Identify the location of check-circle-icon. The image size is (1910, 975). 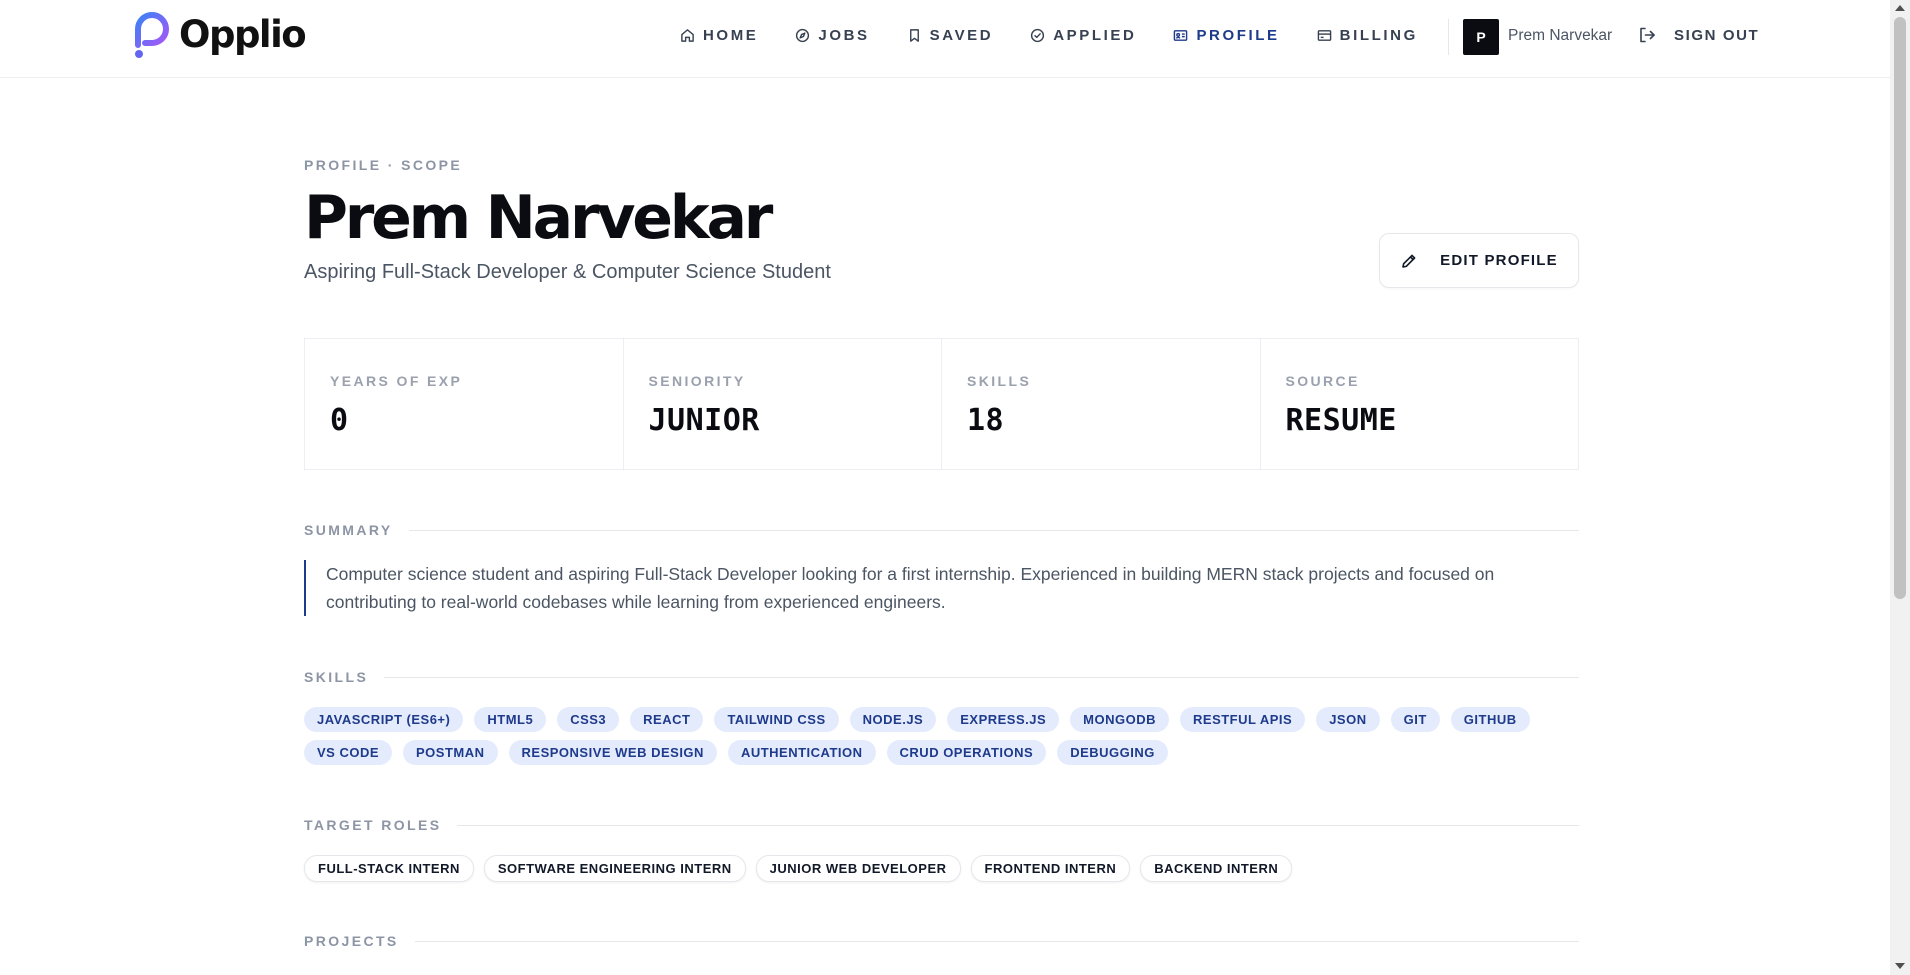
(1038, 35).